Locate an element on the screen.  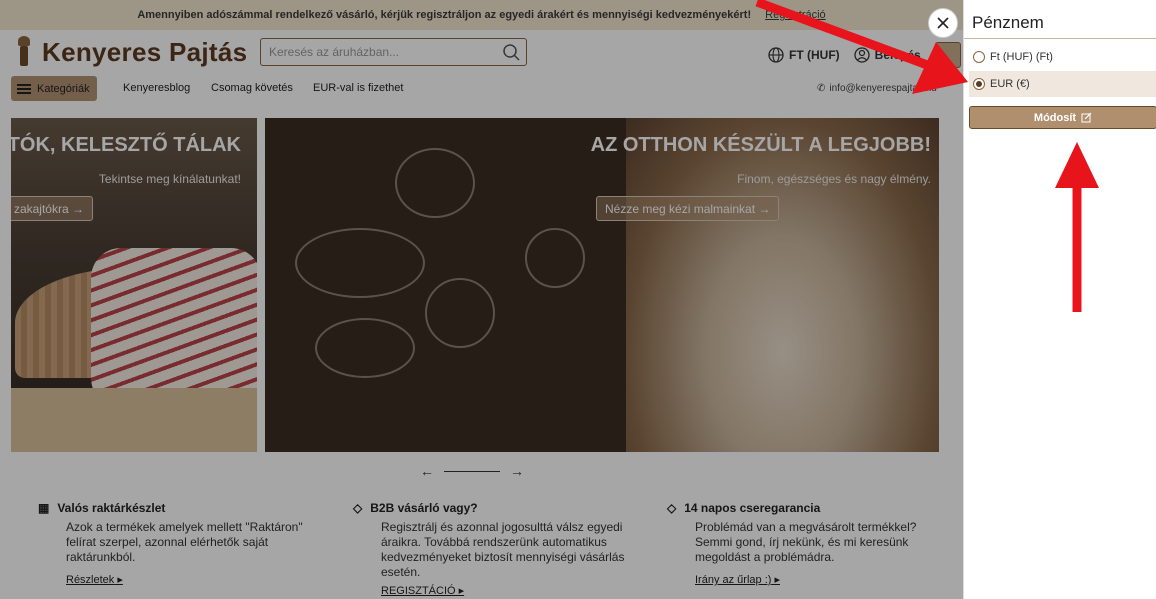
modify-button: Módosít is located at coordinates (1062, 117).